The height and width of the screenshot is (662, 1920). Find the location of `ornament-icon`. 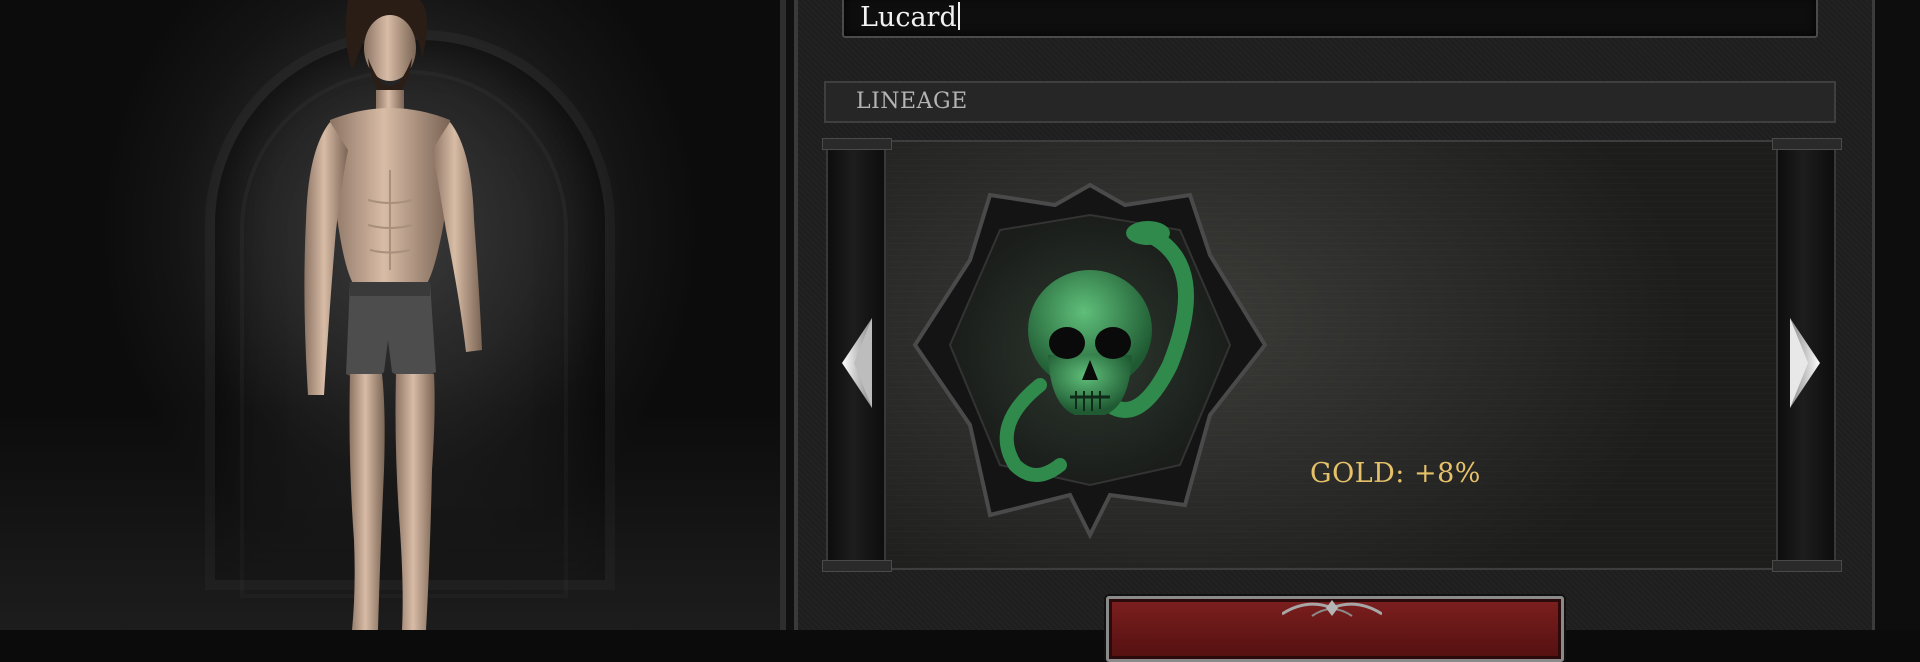

ornament-icon is located at coordinates (1332, 608).